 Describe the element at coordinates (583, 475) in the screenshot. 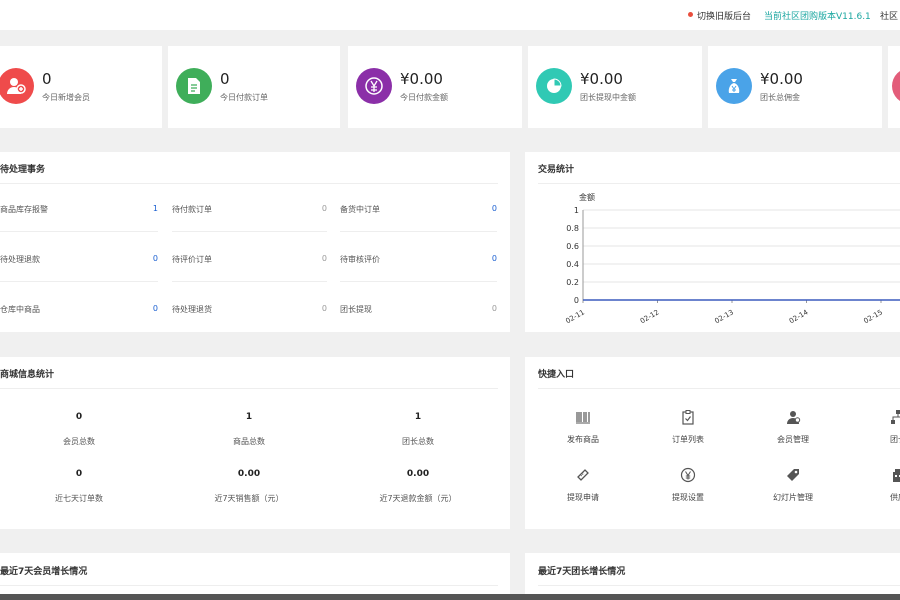

I see `ticket-icon` at that location.